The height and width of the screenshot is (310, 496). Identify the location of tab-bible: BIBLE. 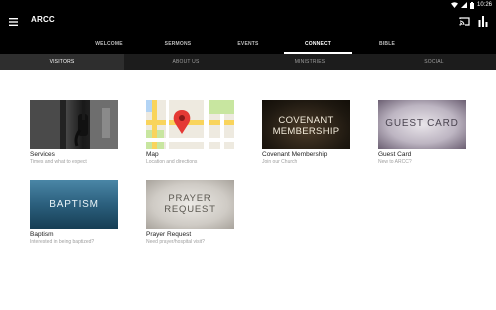
(387, 44).